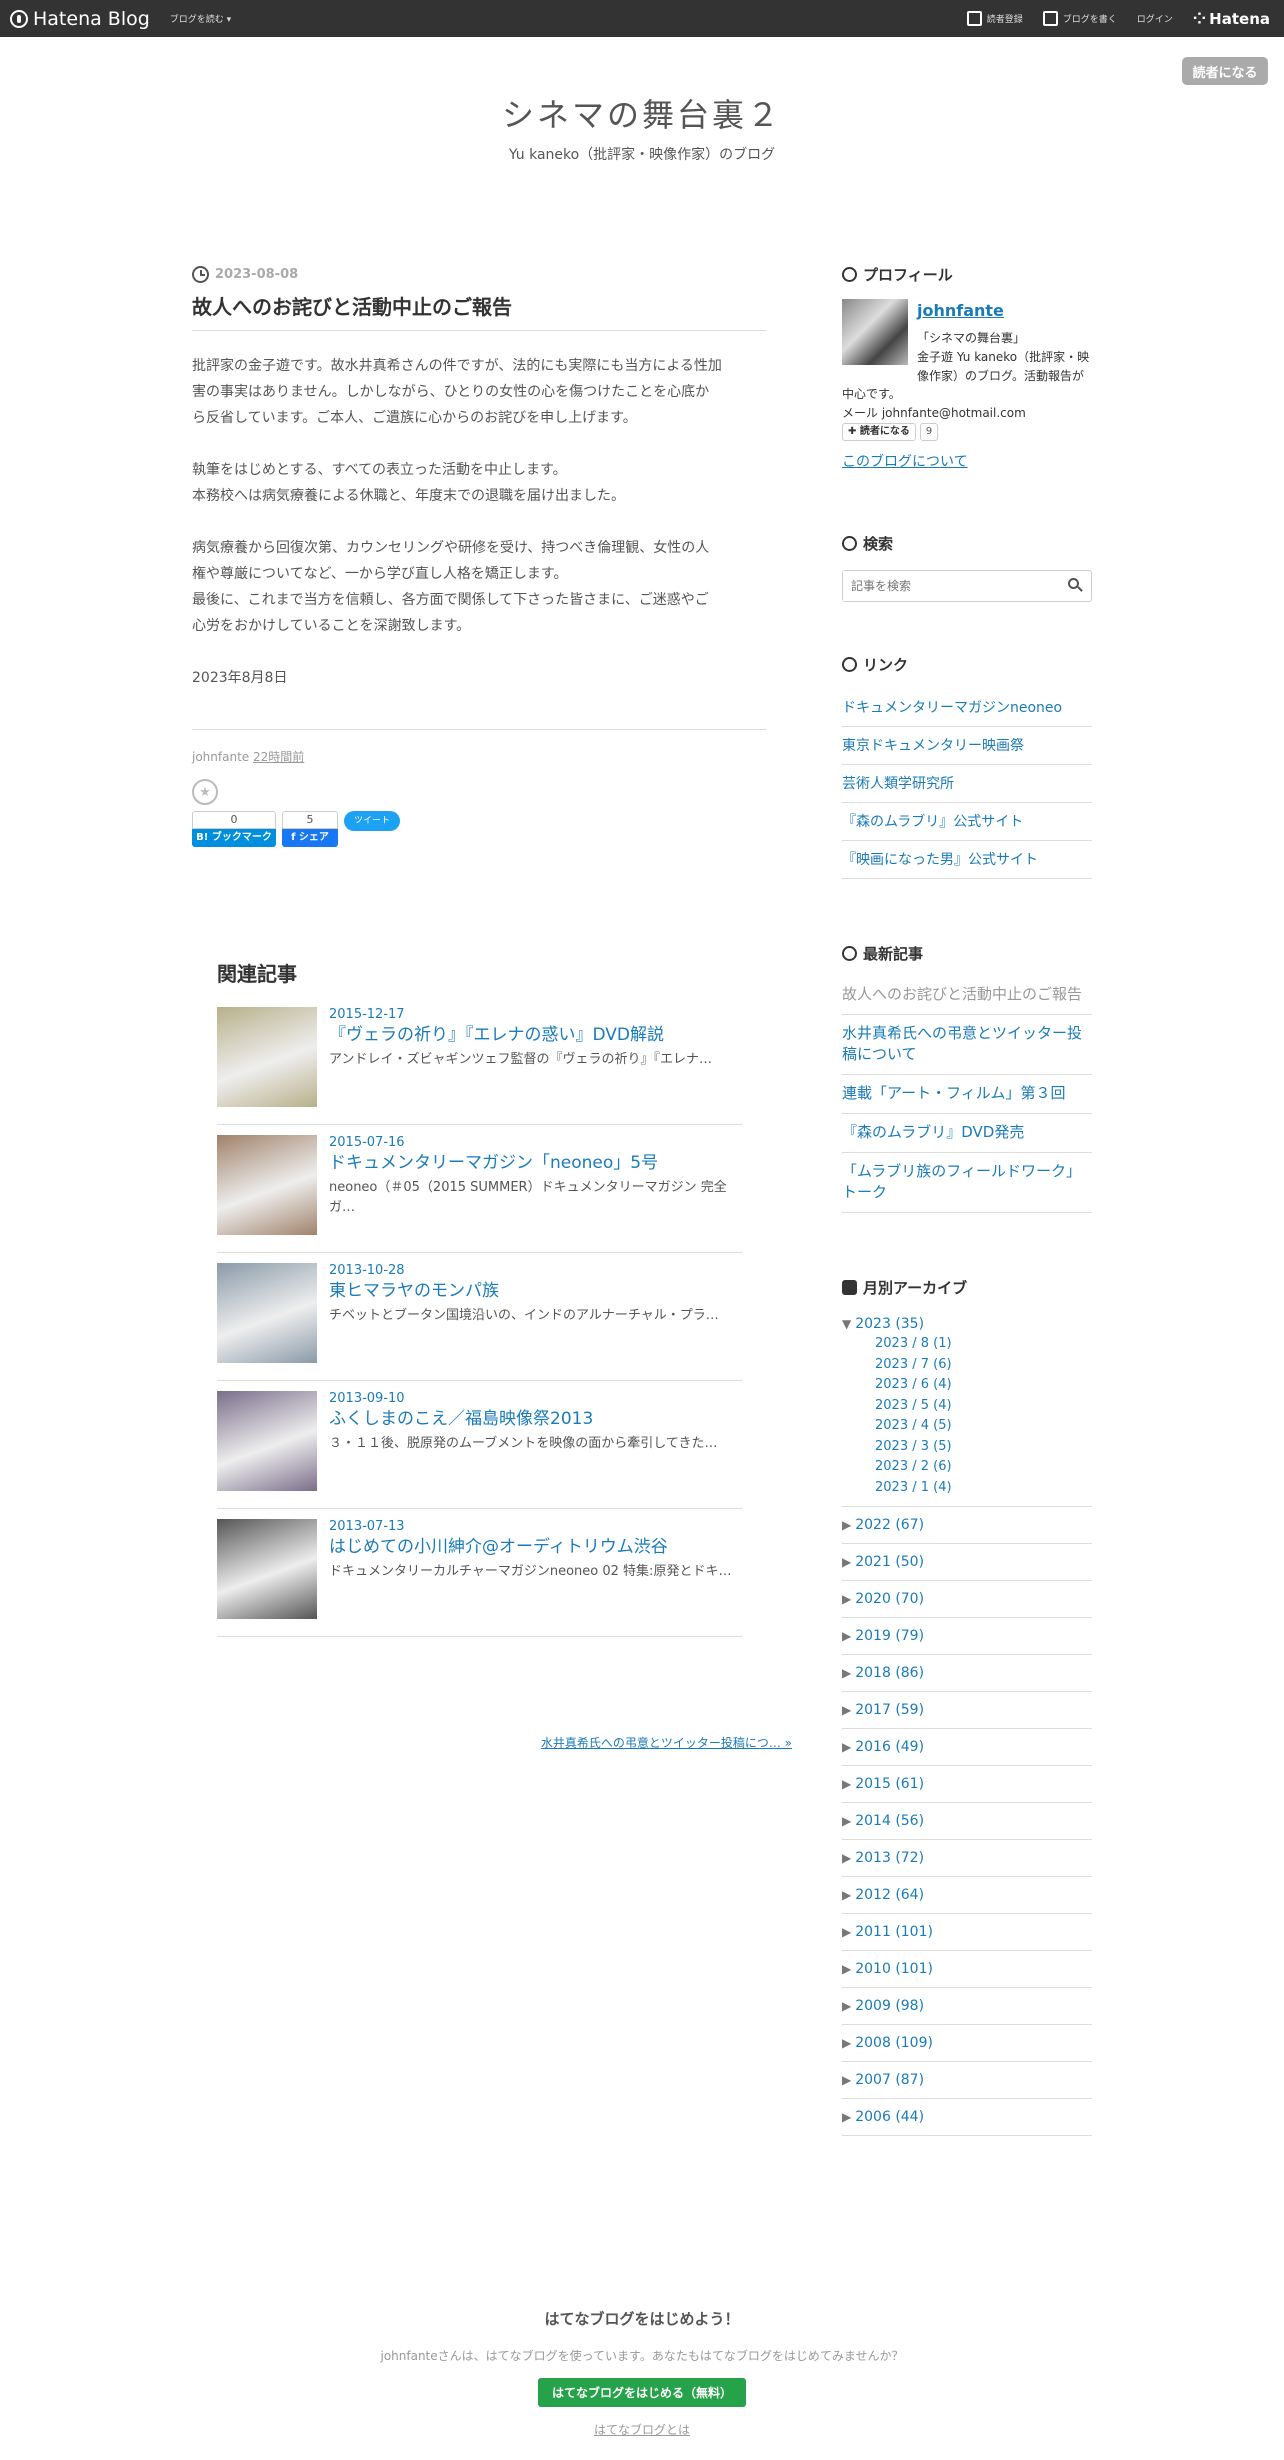  Describe the element at coordinates (967, 1932) in the screenshot. I see `archive-year: ▶ 2011 (101)` at that location.